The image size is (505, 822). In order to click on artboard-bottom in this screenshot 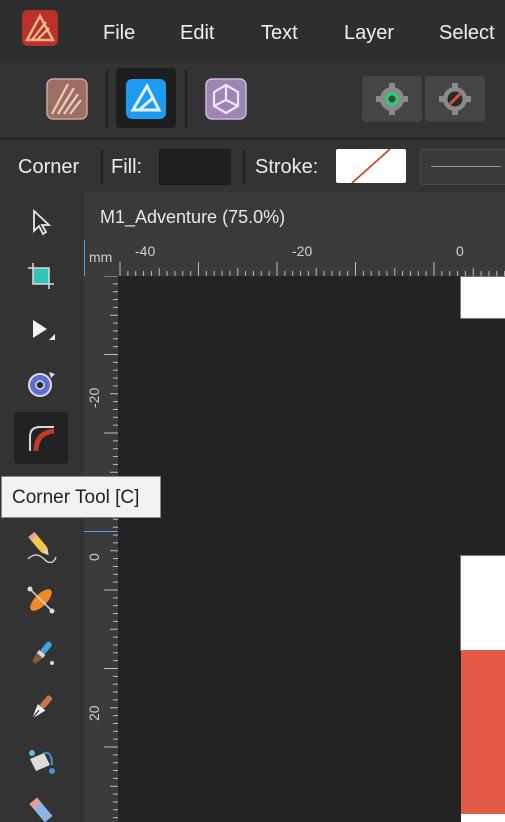, I will do `click(482, 603)`.